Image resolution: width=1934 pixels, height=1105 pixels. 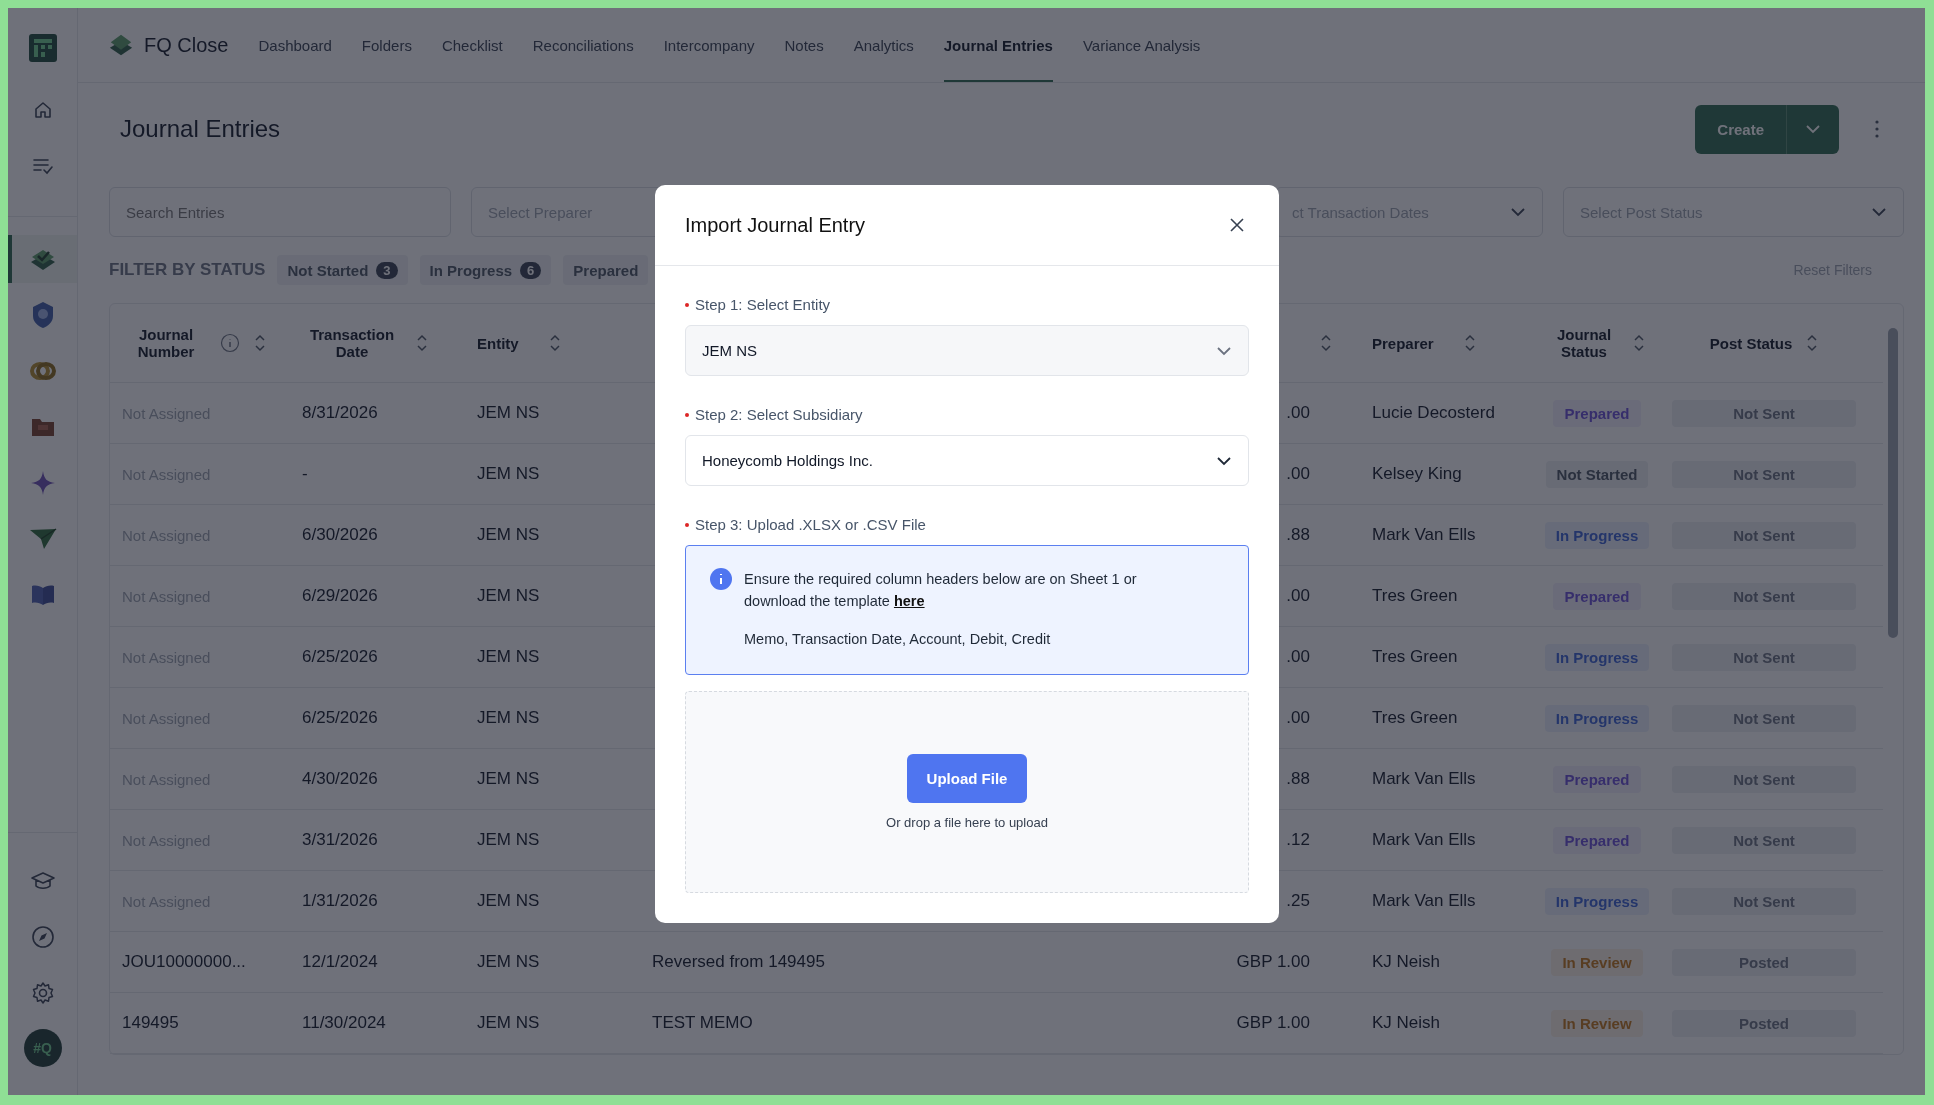 What do you see at coordinates (472, 45) in the screenshot?
I see `nav-tab: Checklist` at bounding box center [472, 45].